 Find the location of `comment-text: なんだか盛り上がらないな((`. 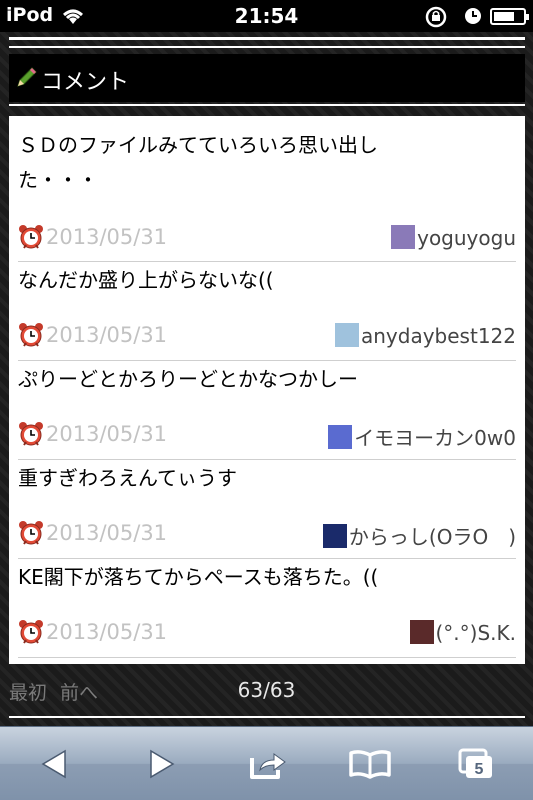

comment-text: なんだか盛り上がらないな(( is located at coordinates (146, 280).